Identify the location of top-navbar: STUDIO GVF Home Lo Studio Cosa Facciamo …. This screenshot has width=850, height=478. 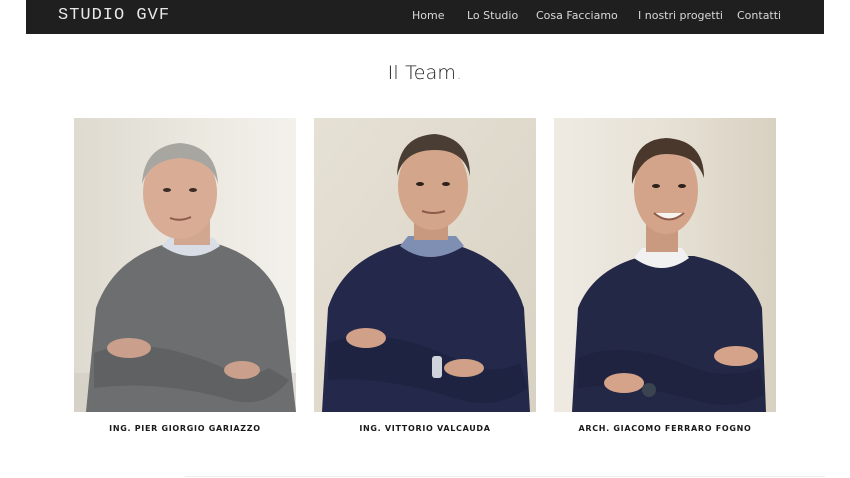
(425, 17).